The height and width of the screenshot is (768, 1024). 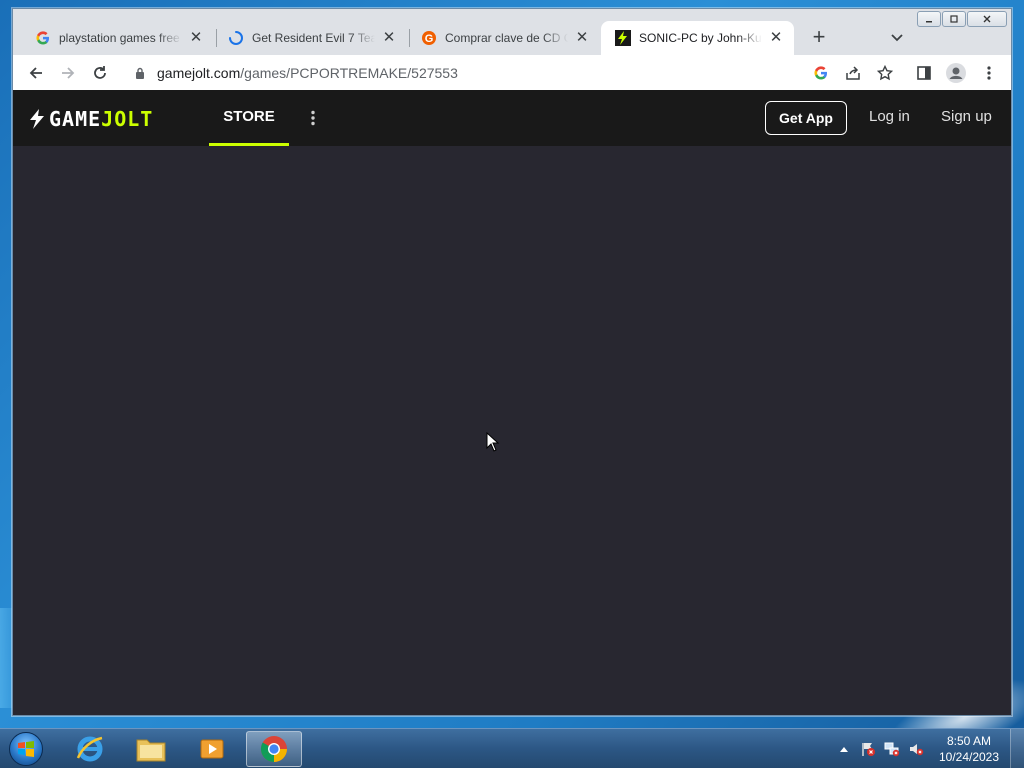 I want to click on chrome-icon, so click(x=274, y=749).